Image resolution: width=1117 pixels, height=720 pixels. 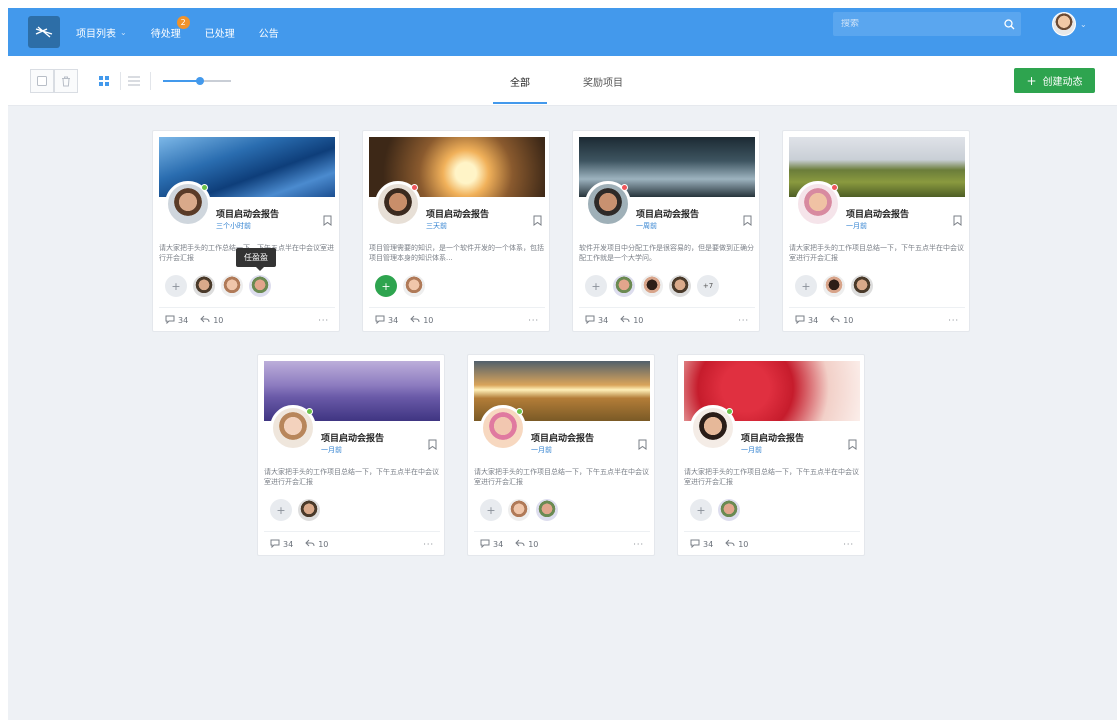 I want to click on tab-reward-projects: 奖励项目, so click(x=603, y=81).